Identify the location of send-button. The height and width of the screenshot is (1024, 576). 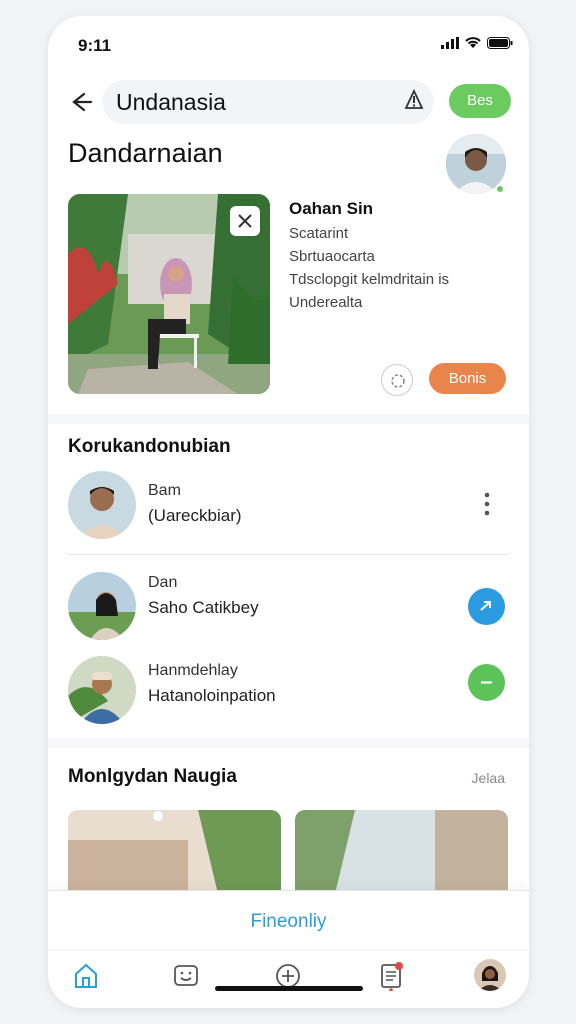
(486, 606).